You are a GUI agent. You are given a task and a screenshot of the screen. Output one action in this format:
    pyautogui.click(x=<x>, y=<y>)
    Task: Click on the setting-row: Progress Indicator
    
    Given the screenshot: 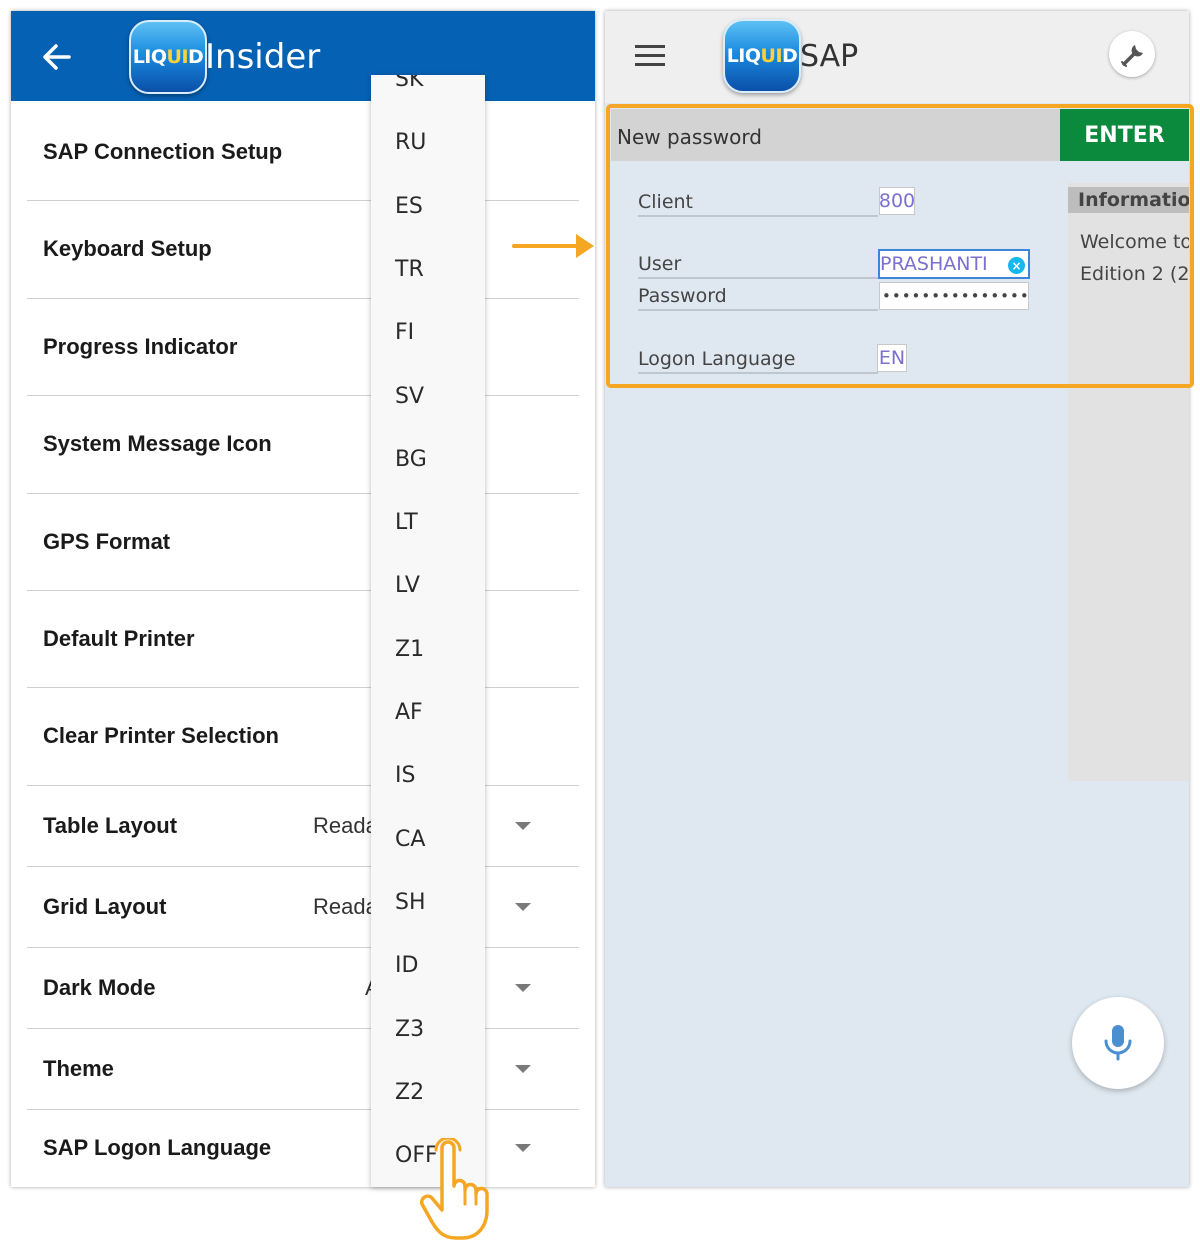 What is the action you would take?
    pyautogui.click(x=303, y=347)
    